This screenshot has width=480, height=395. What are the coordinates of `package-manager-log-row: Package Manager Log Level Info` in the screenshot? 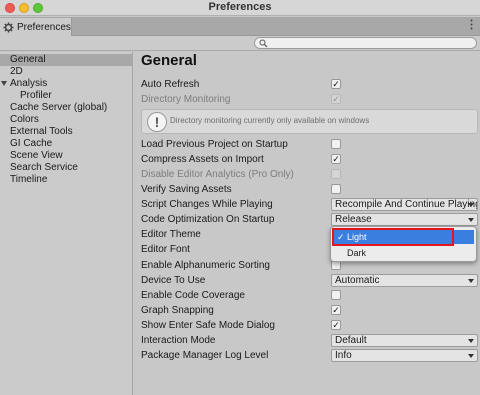 It's located at (309, 355).